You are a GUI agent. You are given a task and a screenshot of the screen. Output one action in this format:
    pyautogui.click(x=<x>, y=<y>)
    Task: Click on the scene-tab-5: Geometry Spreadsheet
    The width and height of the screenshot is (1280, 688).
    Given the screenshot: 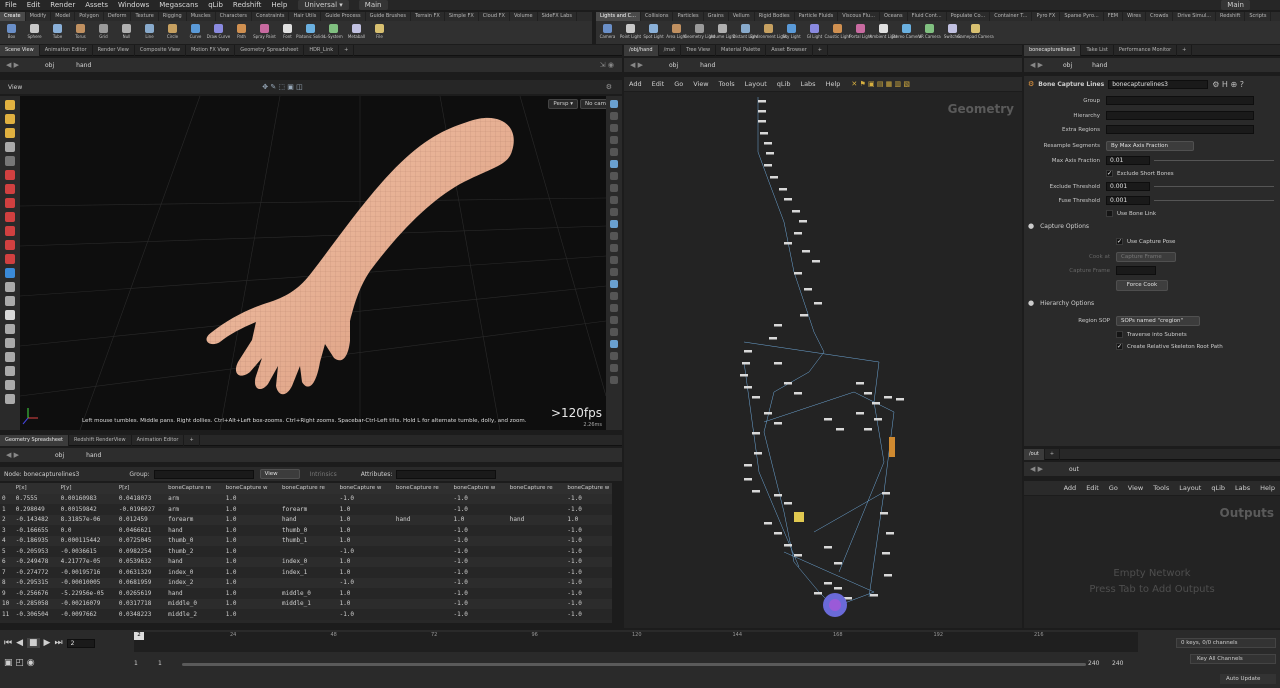 What is the action you would take?
    pyautogui.click(x=270, y=50)
    